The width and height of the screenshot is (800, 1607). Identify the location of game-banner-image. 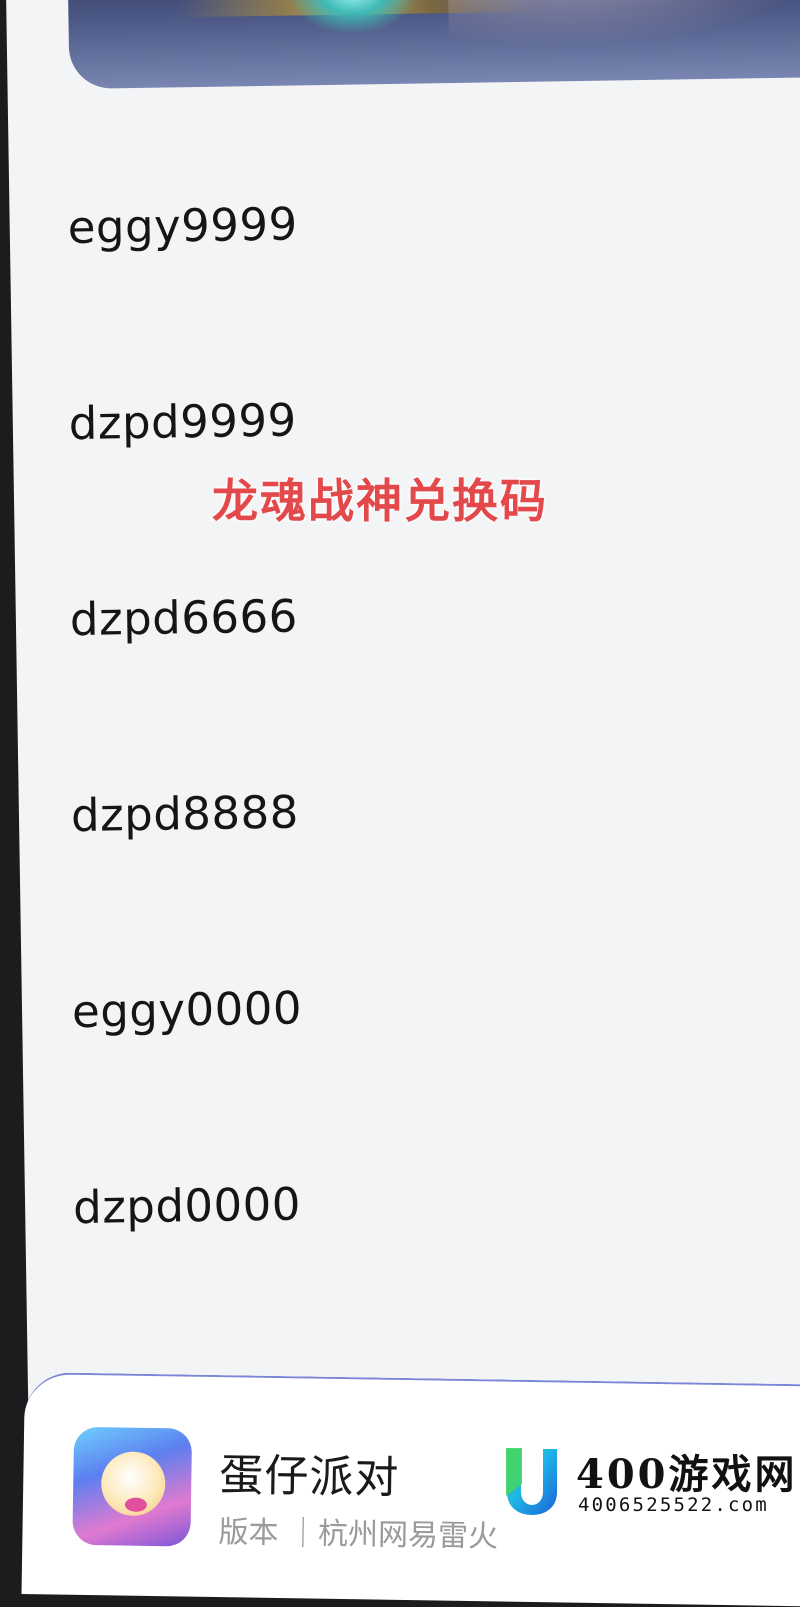
(433, 45).